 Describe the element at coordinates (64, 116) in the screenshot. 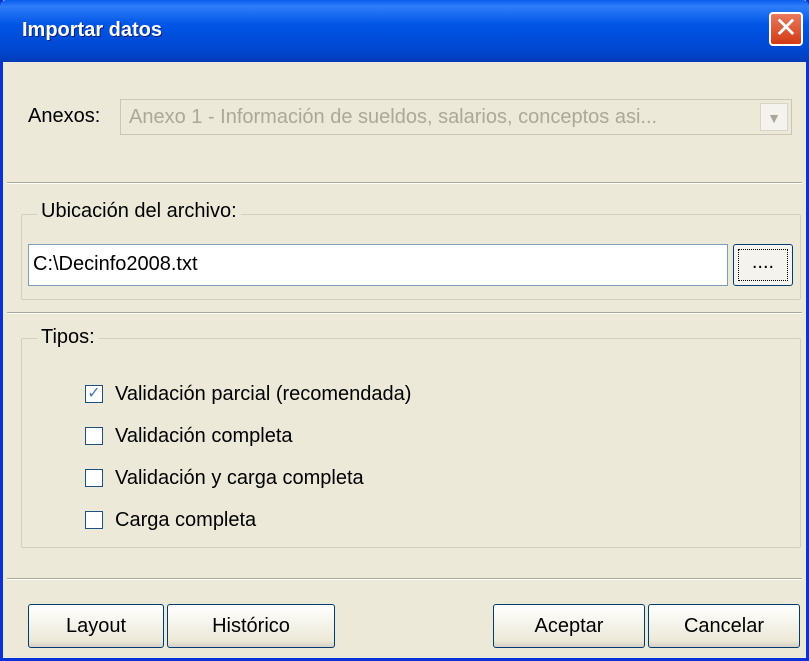

I see `anexos-label: Anexos:` at that location.